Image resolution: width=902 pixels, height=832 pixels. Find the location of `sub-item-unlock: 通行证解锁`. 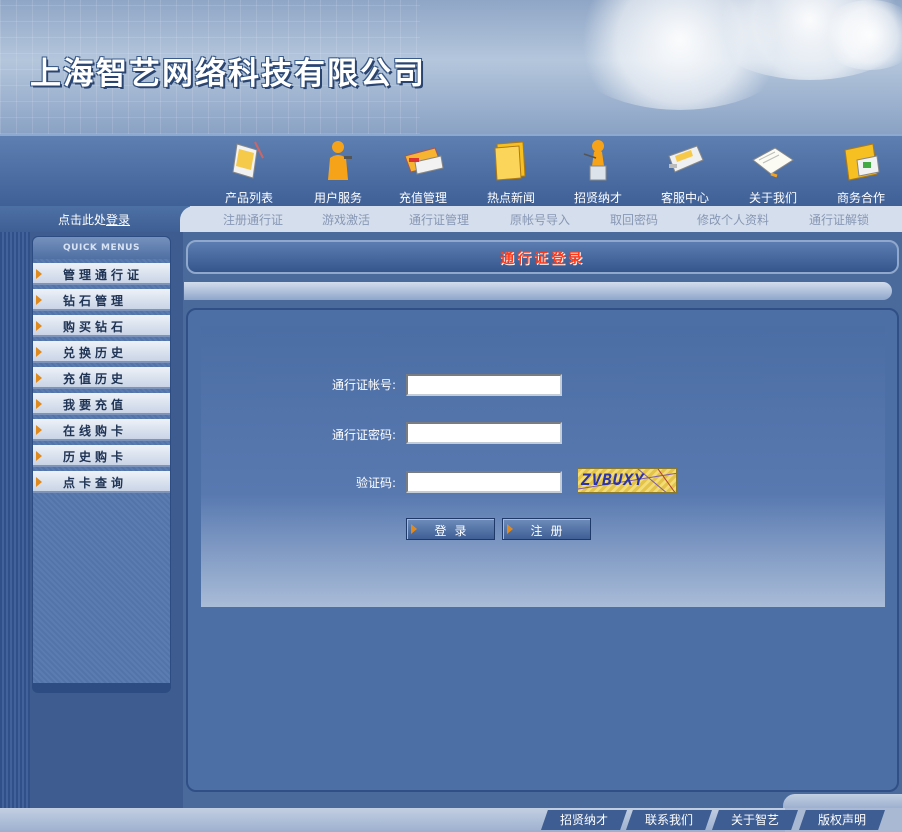

sub-item-unlock: 通行证解锁 is located at coordinates (839, 219).